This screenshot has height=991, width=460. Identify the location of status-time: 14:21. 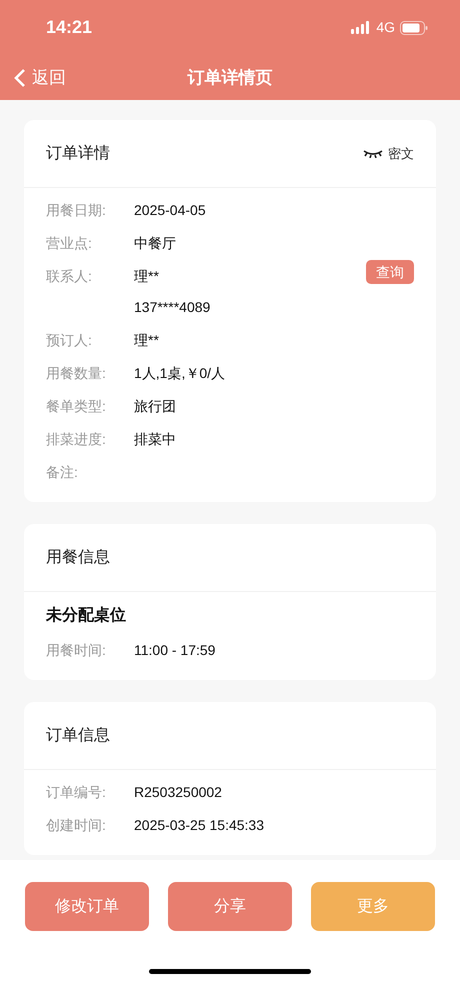
(69, 27).